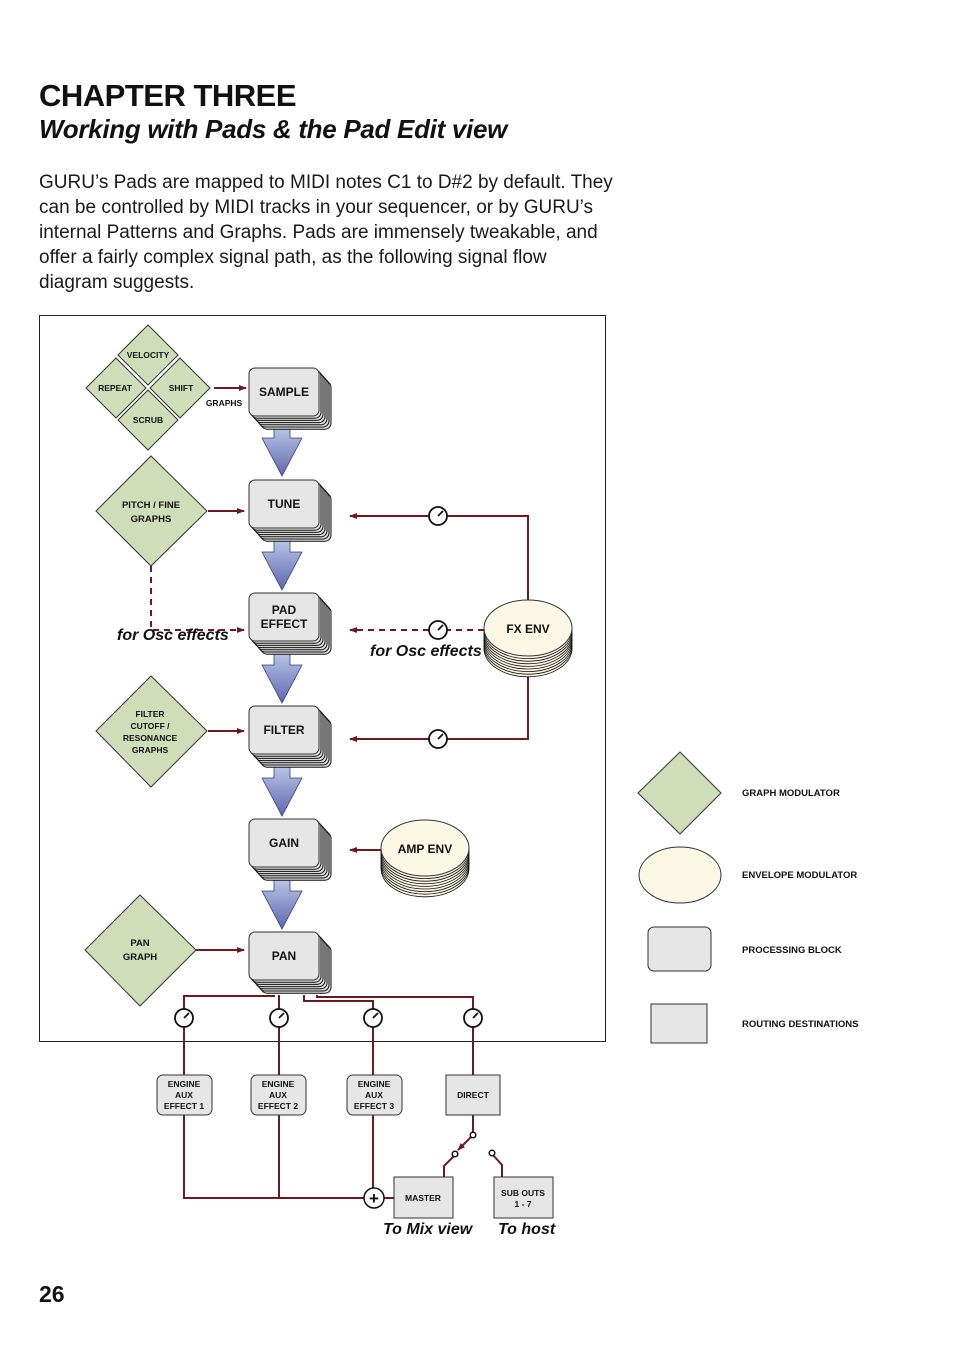  What do you see at coordinates (283, 730) in the screenshot?
I see `block-label: FILTER` at bounding box center [283, 730].